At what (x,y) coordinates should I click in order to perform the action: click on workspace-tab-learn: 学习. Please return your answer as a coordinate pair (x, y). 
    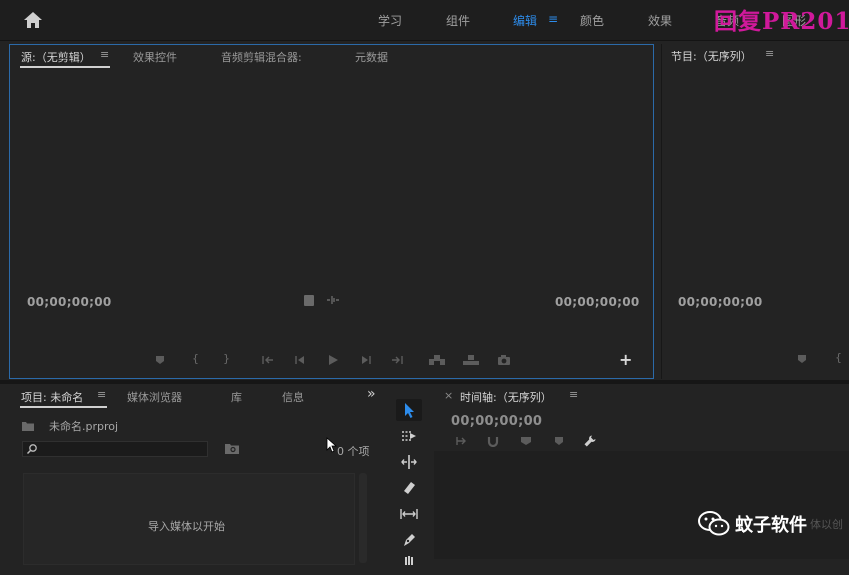
    Looking at the image, I should click on (390, 20).